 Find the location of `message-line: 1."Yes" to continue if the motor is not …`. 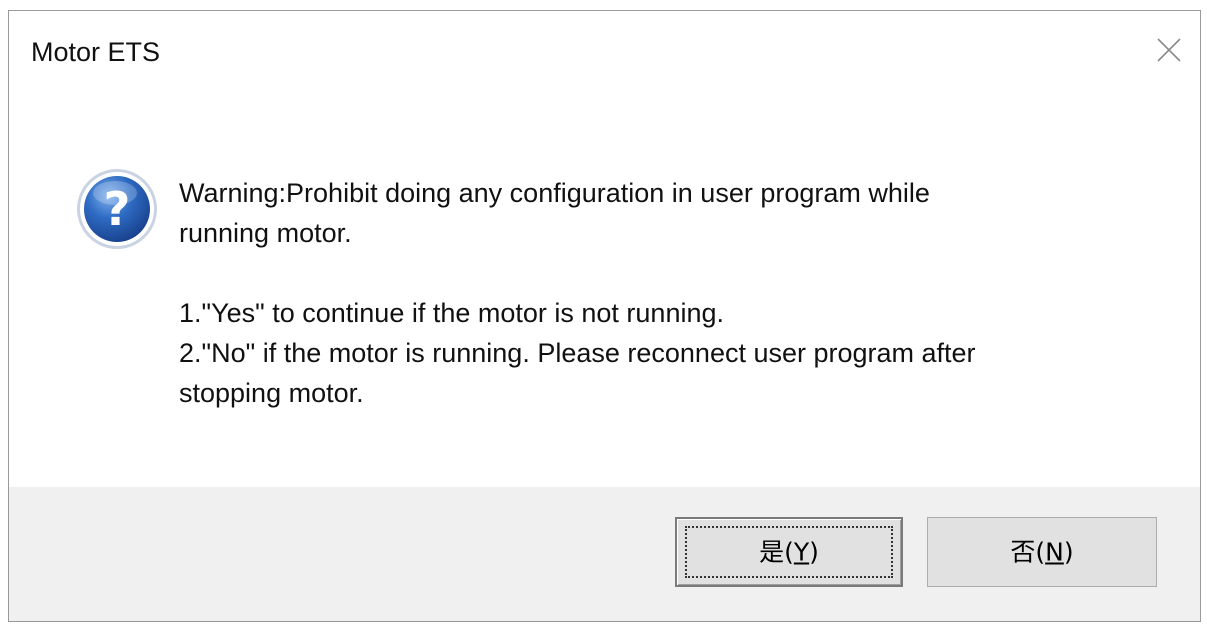

message-line: 1."Yes" to continue if the motor is not … is located at coordinates (451, 313).